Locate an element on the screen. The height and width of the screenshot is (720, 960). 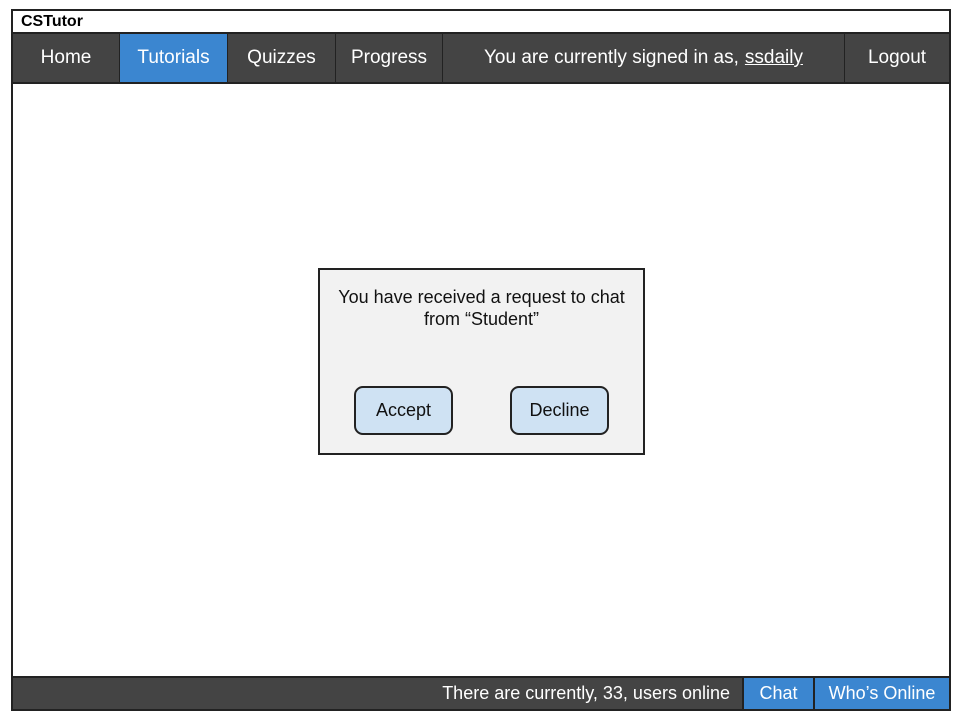
whos-online-button: Who’s Online is located at coordinates (881, 693).